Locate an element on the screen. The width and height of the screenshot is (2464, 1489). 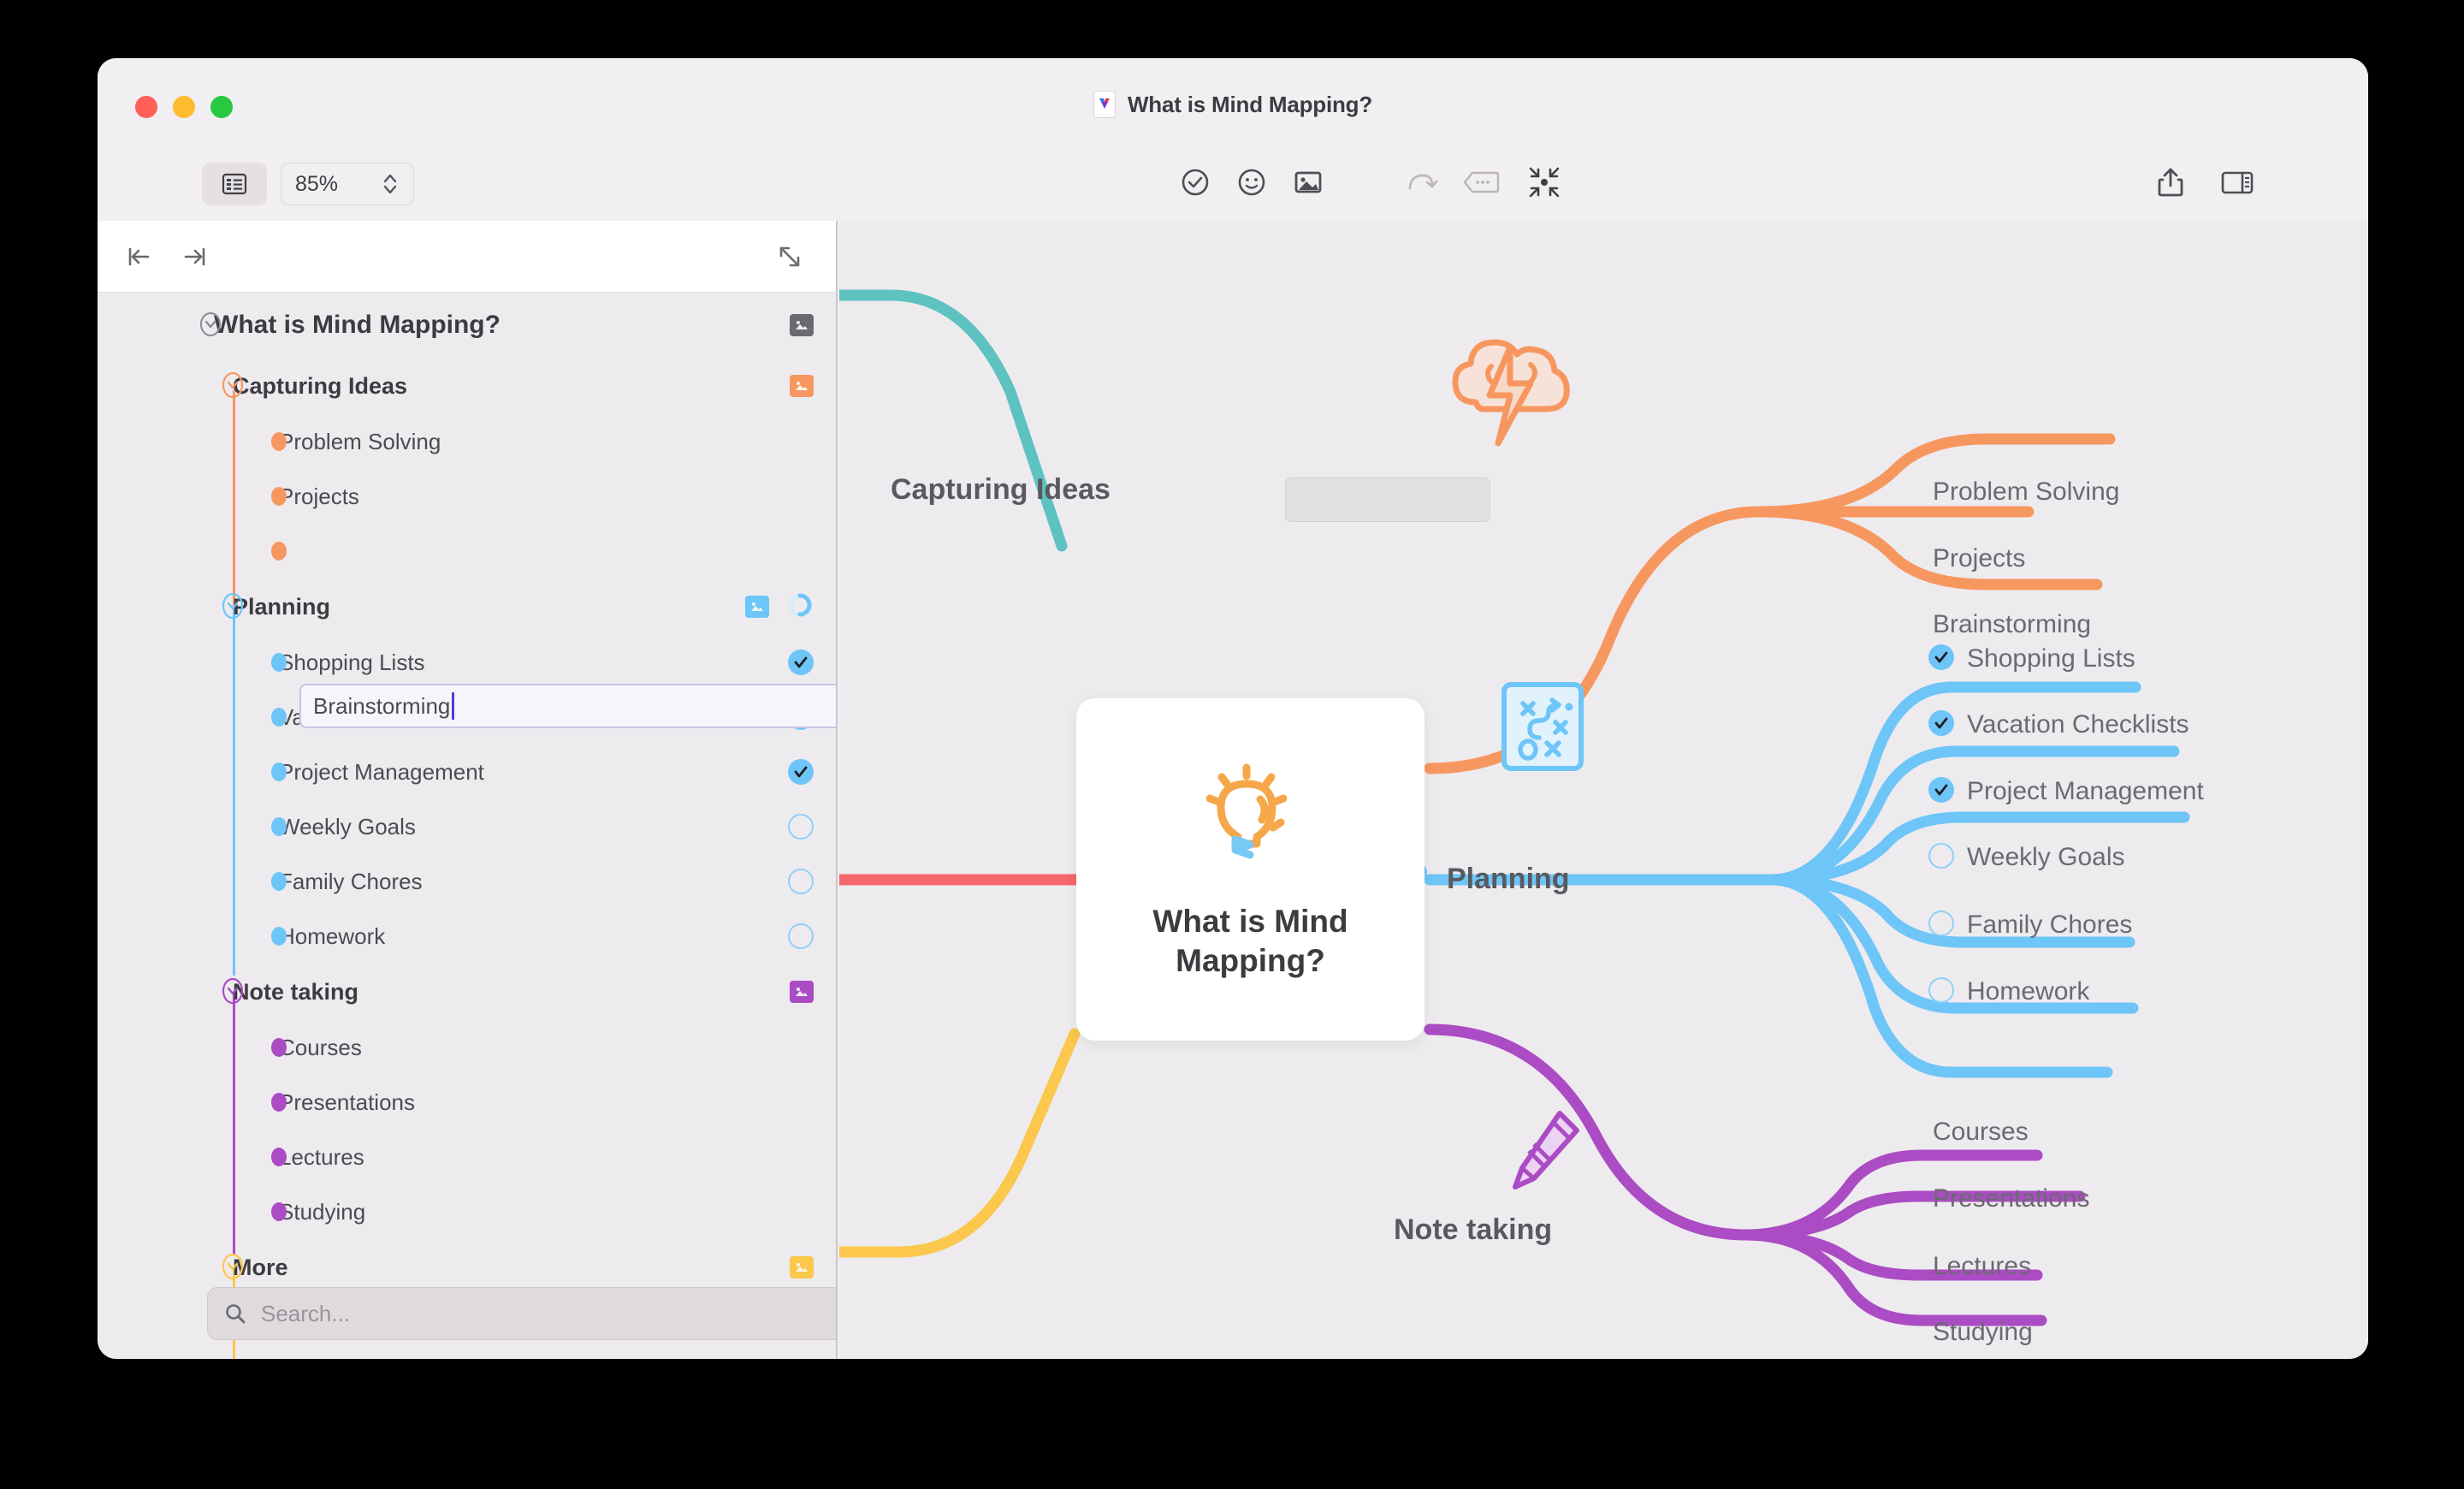
map-leaf-label-shopping-lists: Shopping Lists is located at coordinates (2051, 658).